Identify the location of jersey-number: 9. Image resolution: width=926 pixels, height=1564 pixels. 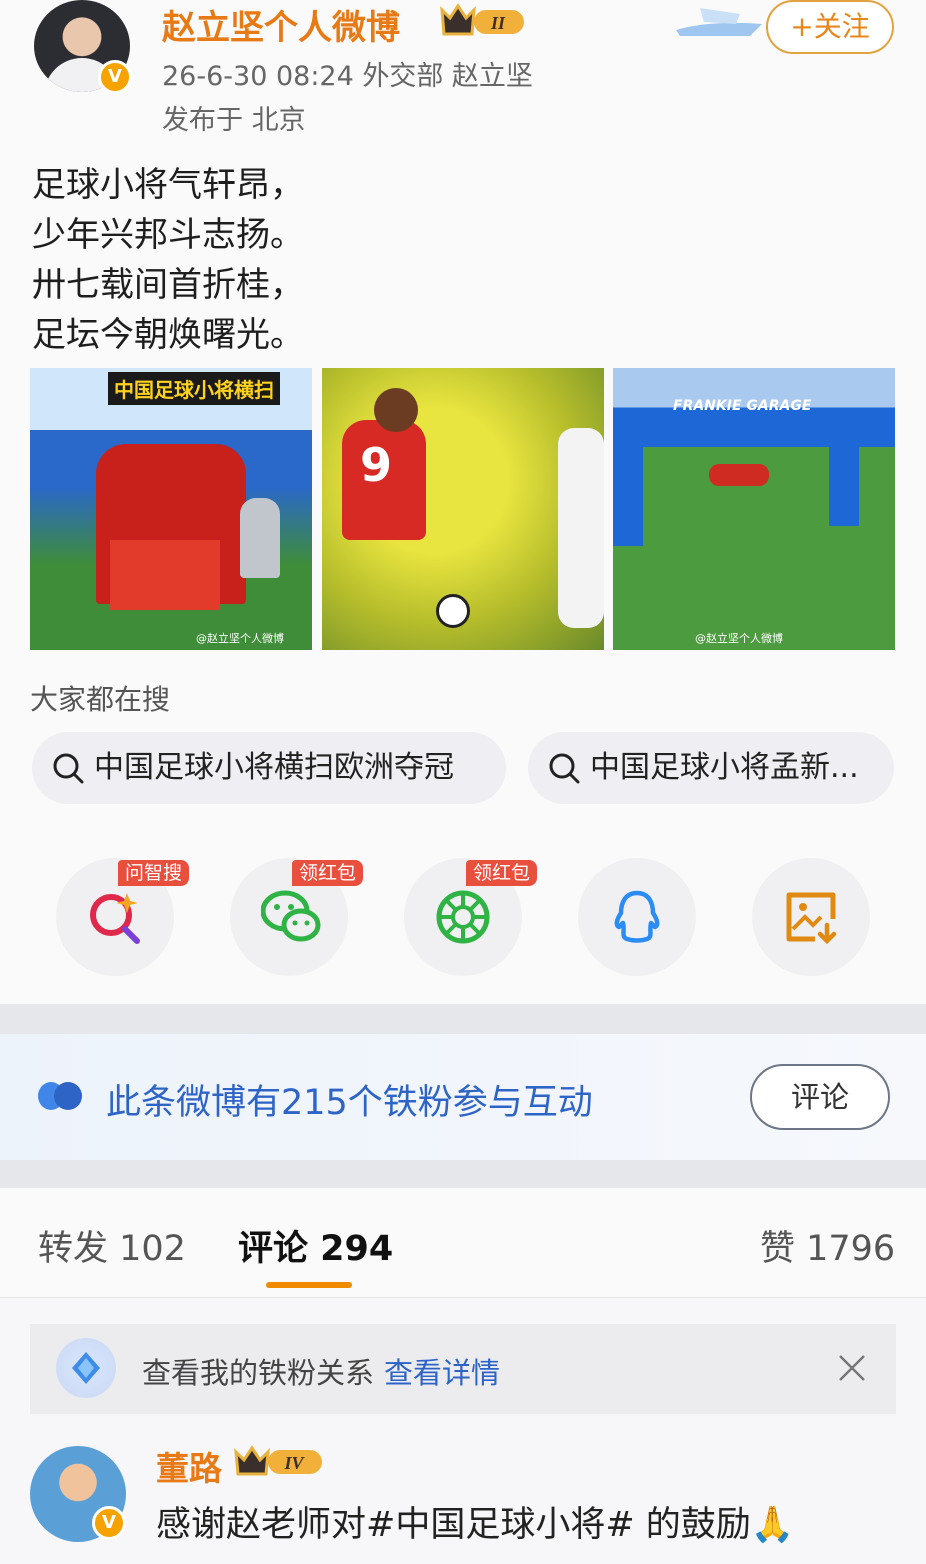
(376, 465).